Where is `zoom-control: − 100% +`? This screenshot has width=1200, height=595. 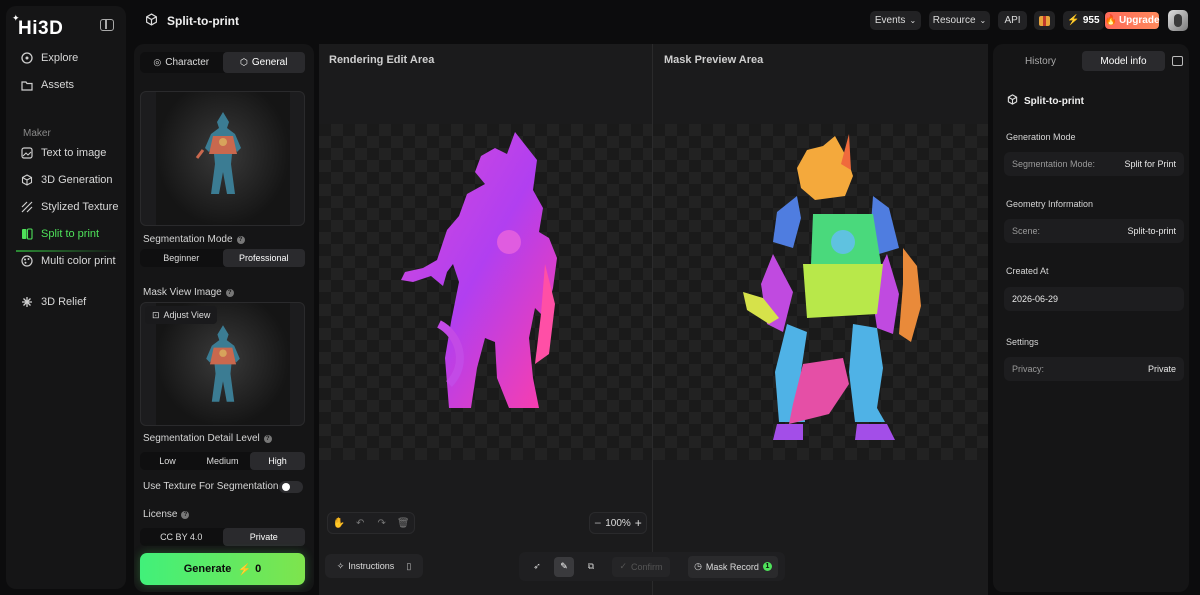
zoom-control: − 100% + is located at coordinates (618, 523).